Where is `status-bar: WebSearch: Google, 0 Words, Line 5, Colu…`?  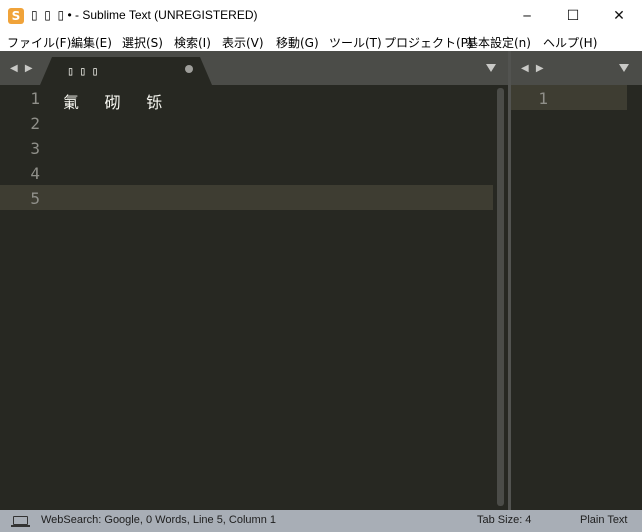 status-bar: WebSearch: Google, 0 Words, Line 5, Colu… is located at coordinates (321, 521).